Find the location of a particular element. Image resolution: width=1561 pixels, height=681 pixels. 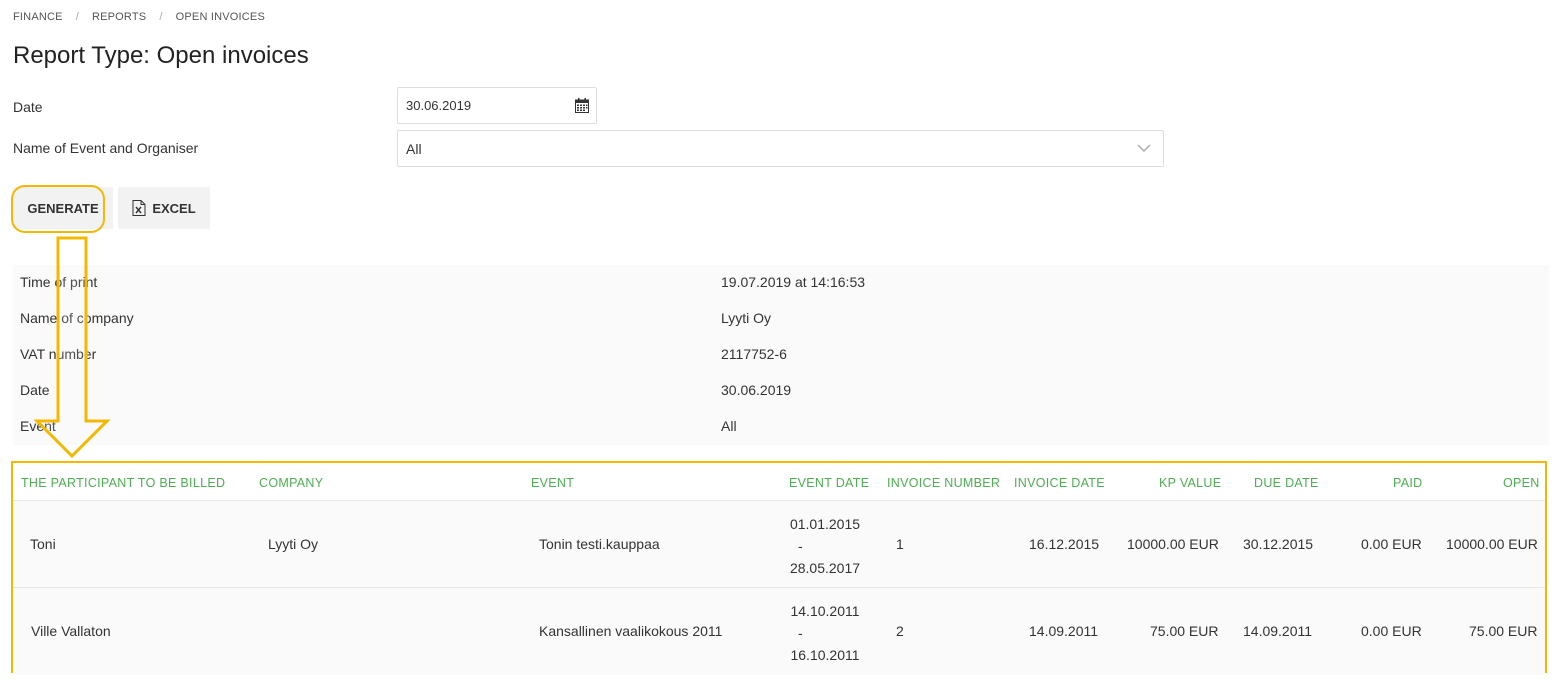

breadcrumb: Finance / Reports / Open invoices is located at coordinates (139, 17).